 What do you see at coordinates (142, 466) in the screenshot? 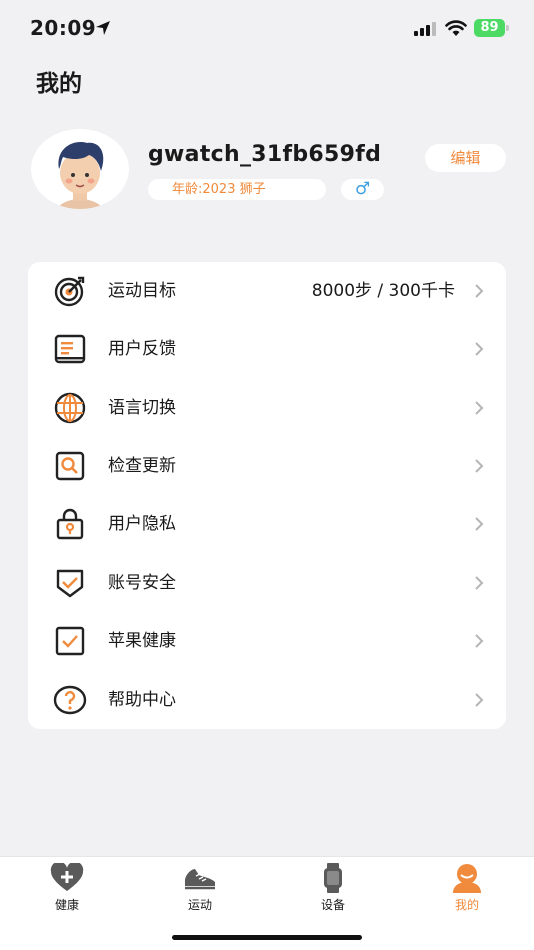
I see `menu-label: 检查更新` at bounding box center [142, 466].